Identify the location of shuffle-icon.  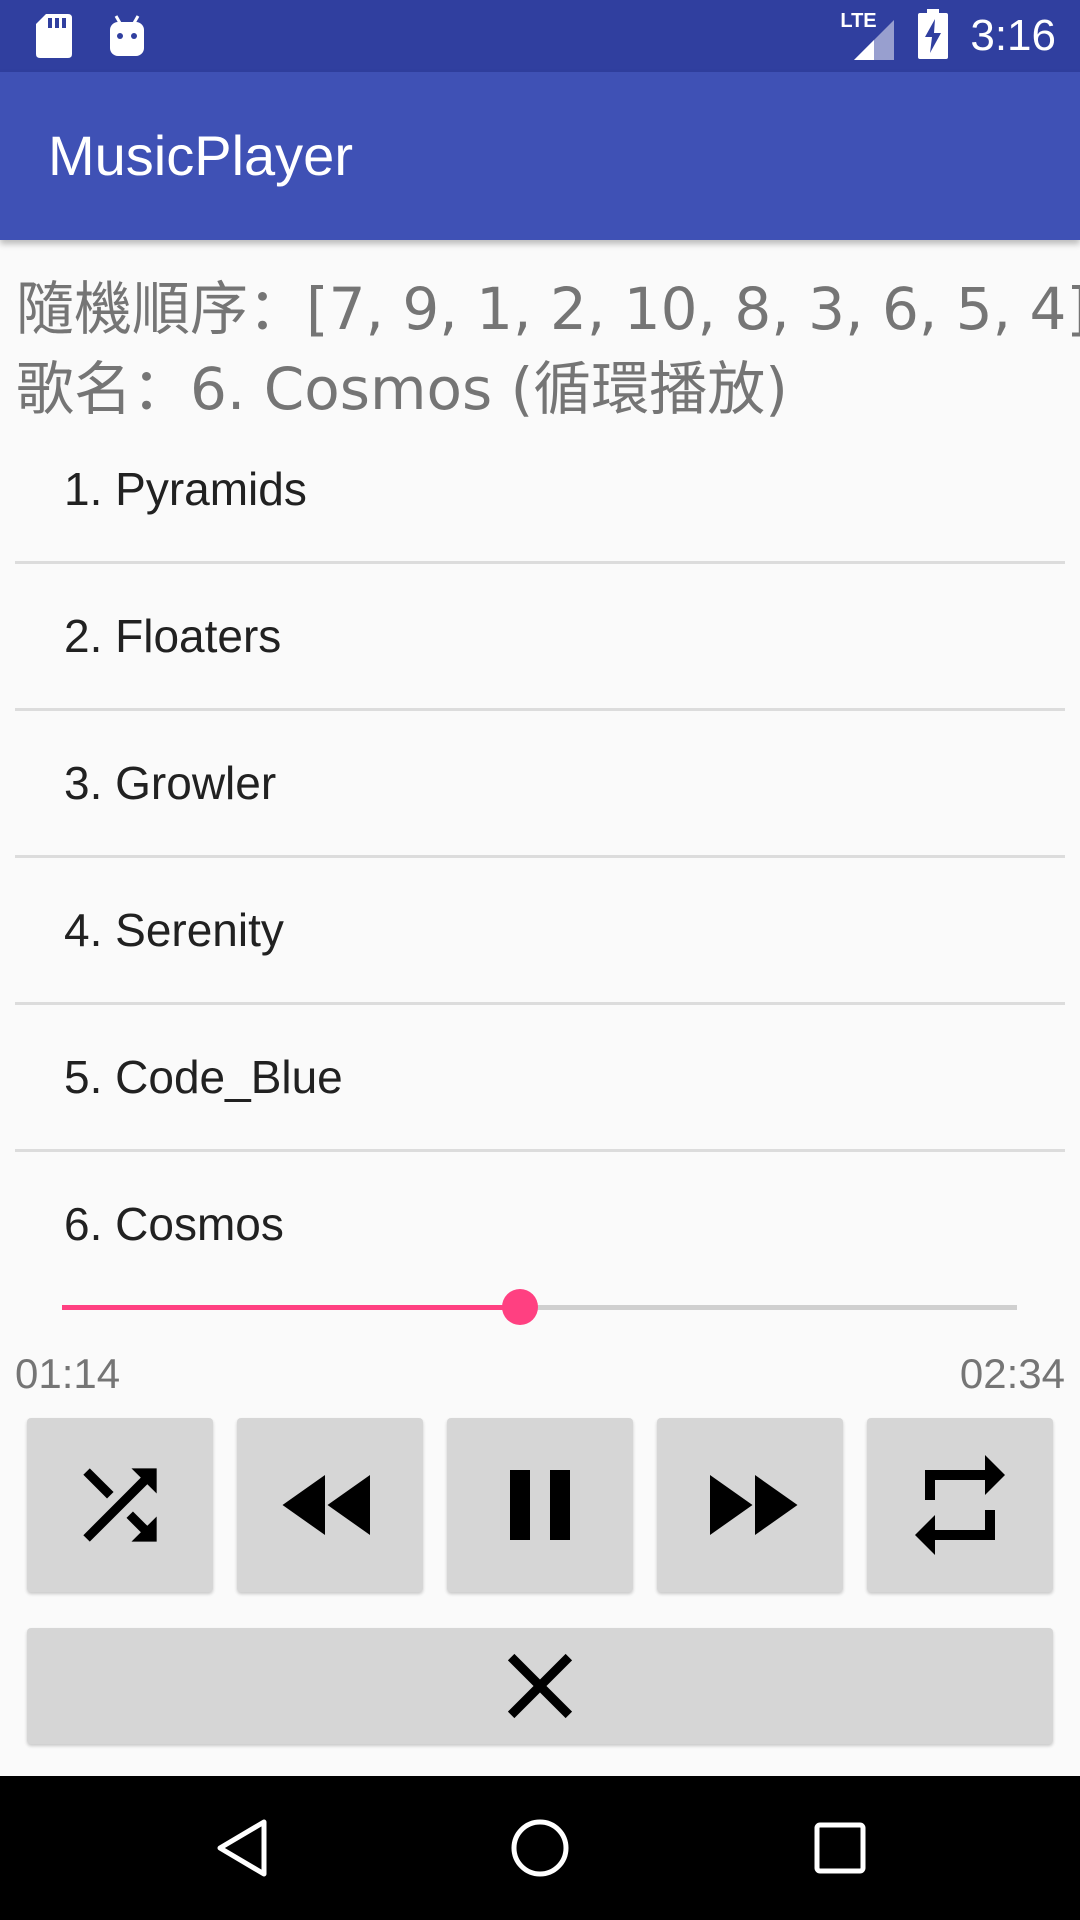
(120, 1505).